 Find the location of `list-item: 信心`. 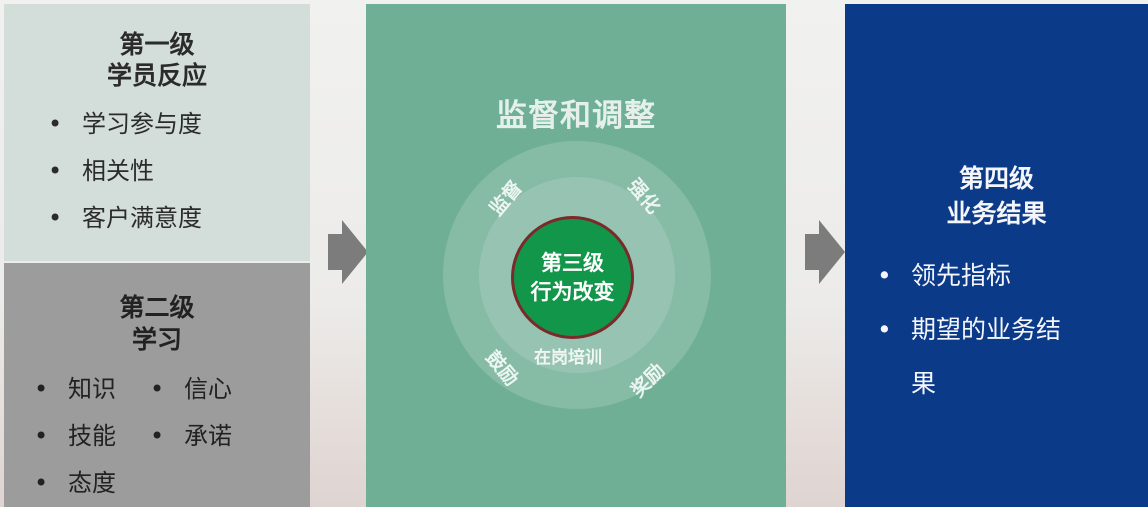

list-item: 信心 is located at coordinates (191, 389).